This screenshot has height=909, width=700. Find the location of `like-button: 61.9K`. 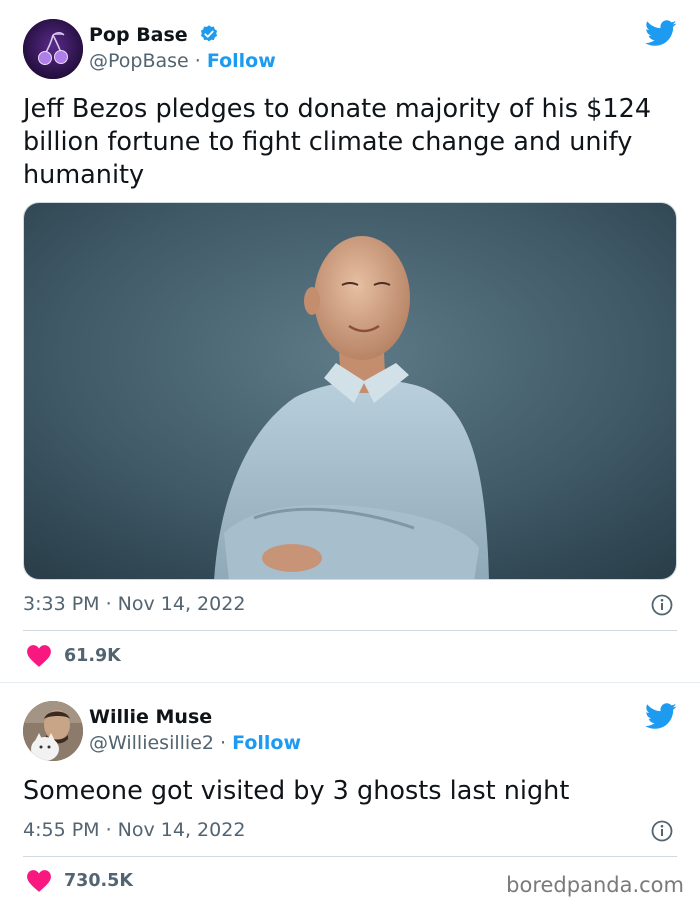

like-button: 61.9K is located at coordinates (73, 656).